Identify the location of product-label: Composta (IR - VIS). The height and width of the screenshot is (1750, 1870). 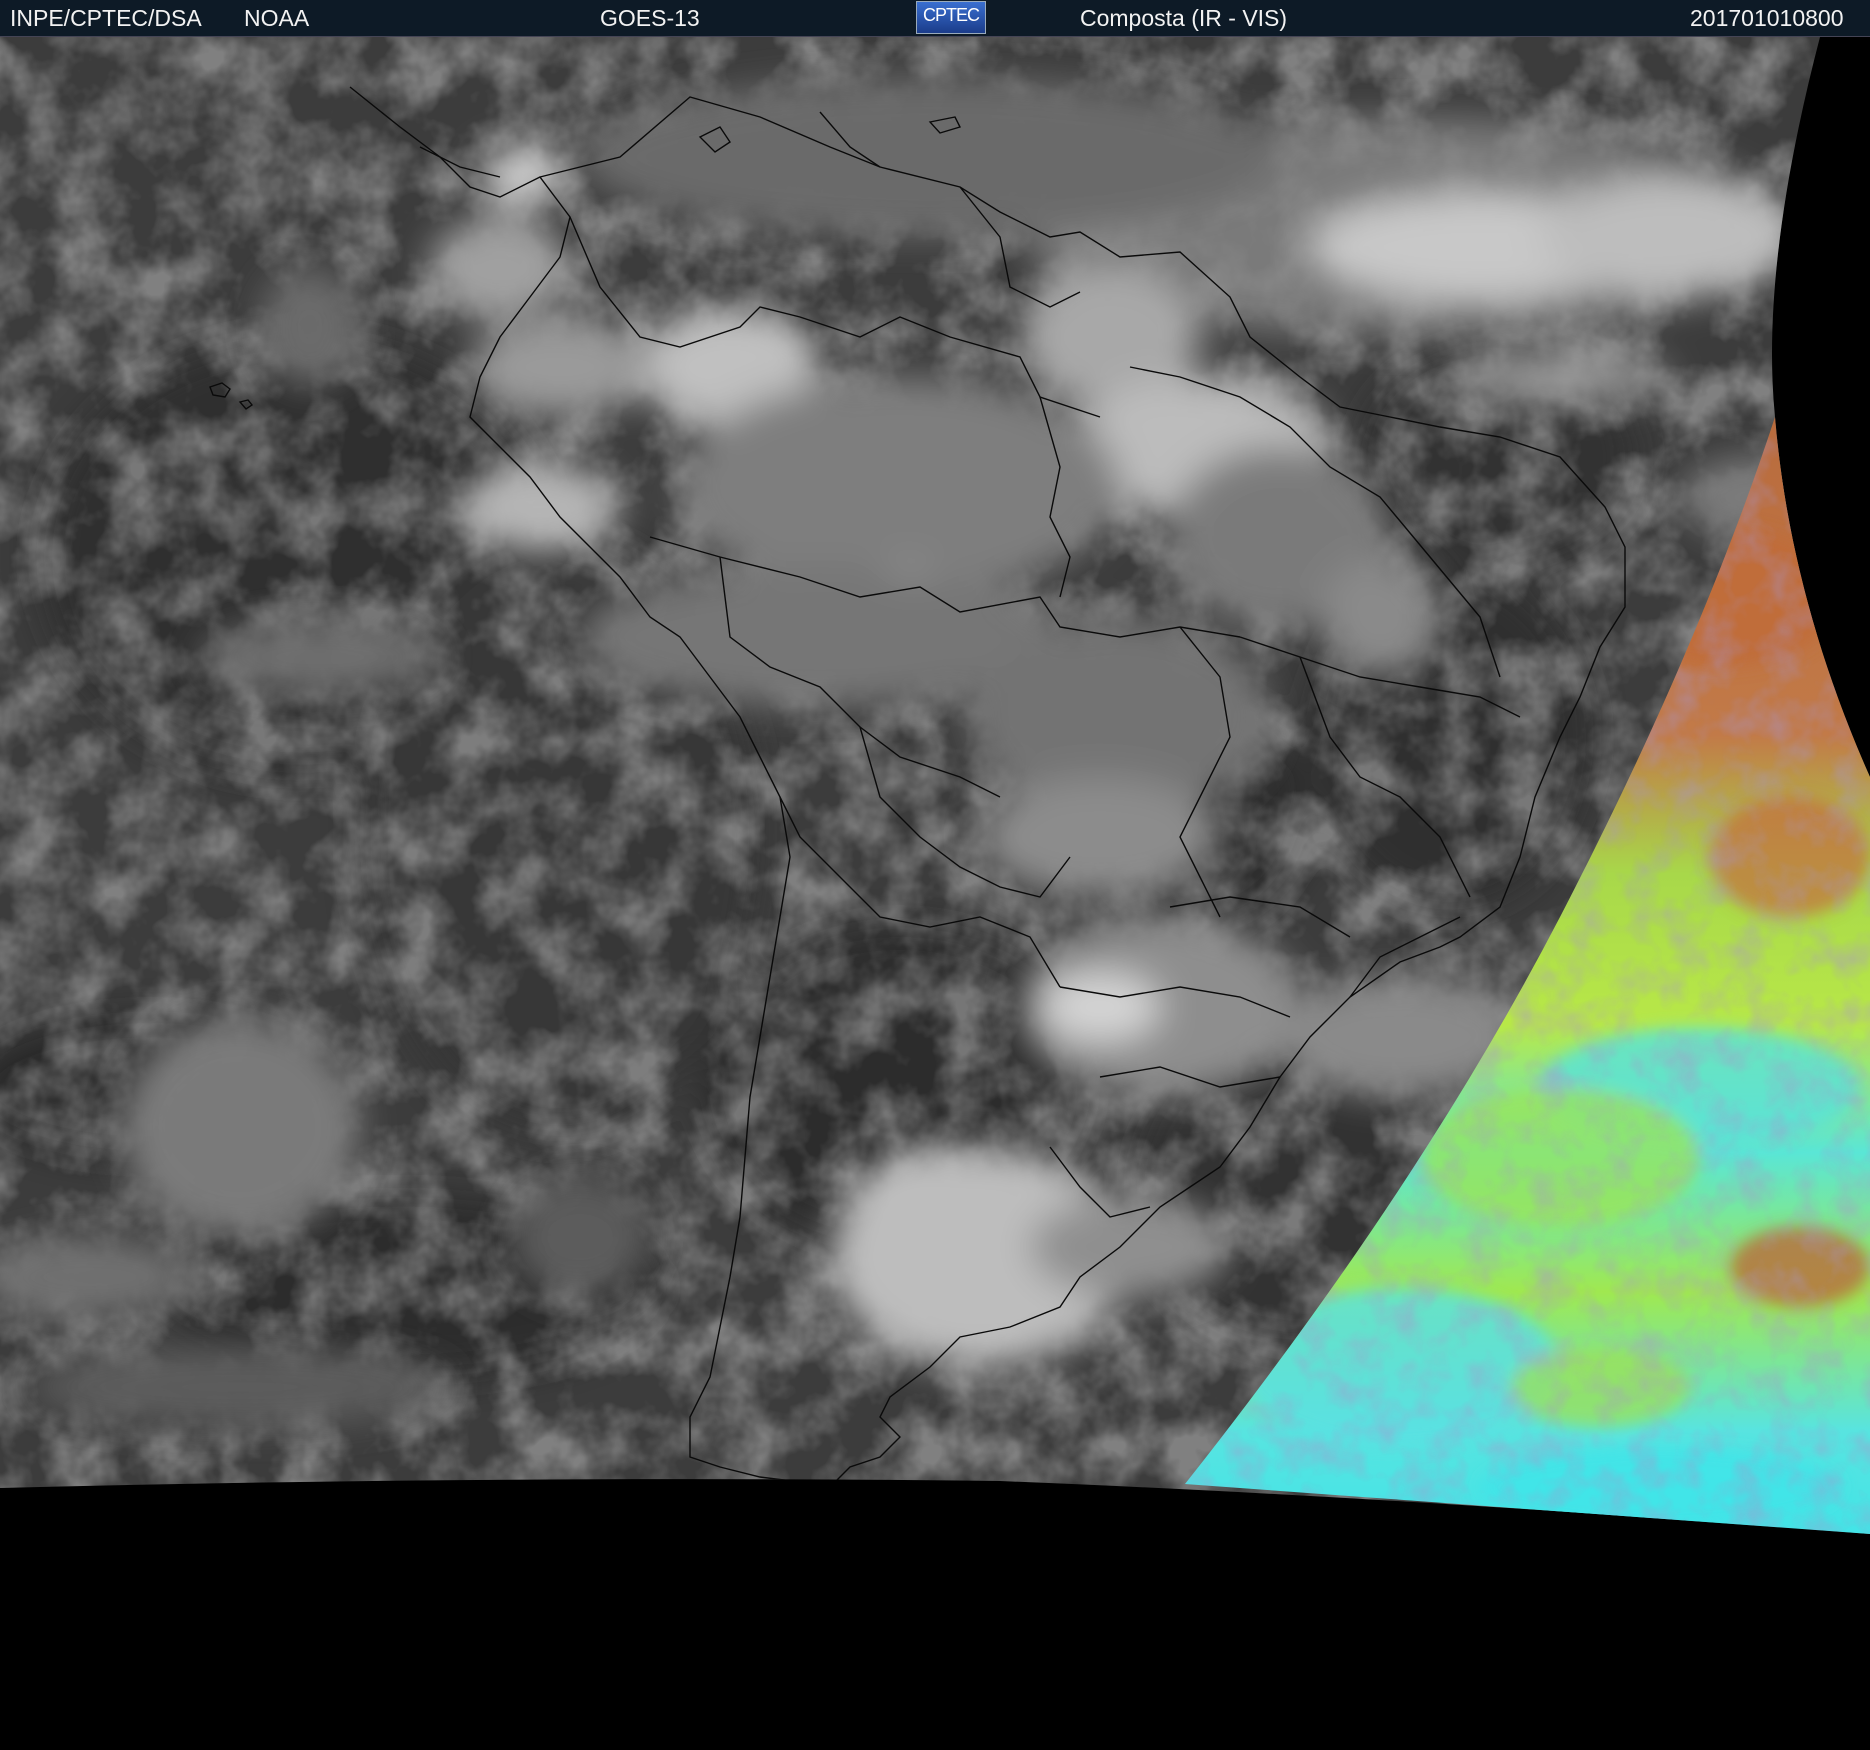
(1184, 18).